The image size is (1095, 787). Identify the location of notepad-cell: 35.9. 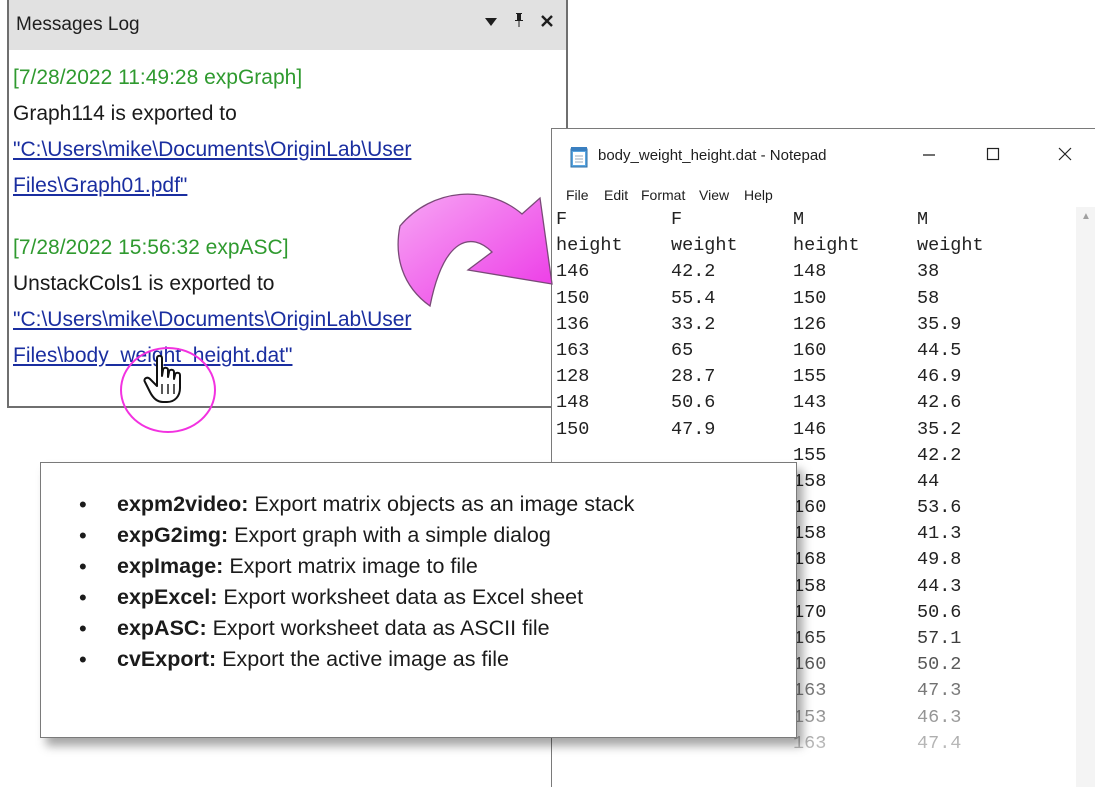
(939, 324).